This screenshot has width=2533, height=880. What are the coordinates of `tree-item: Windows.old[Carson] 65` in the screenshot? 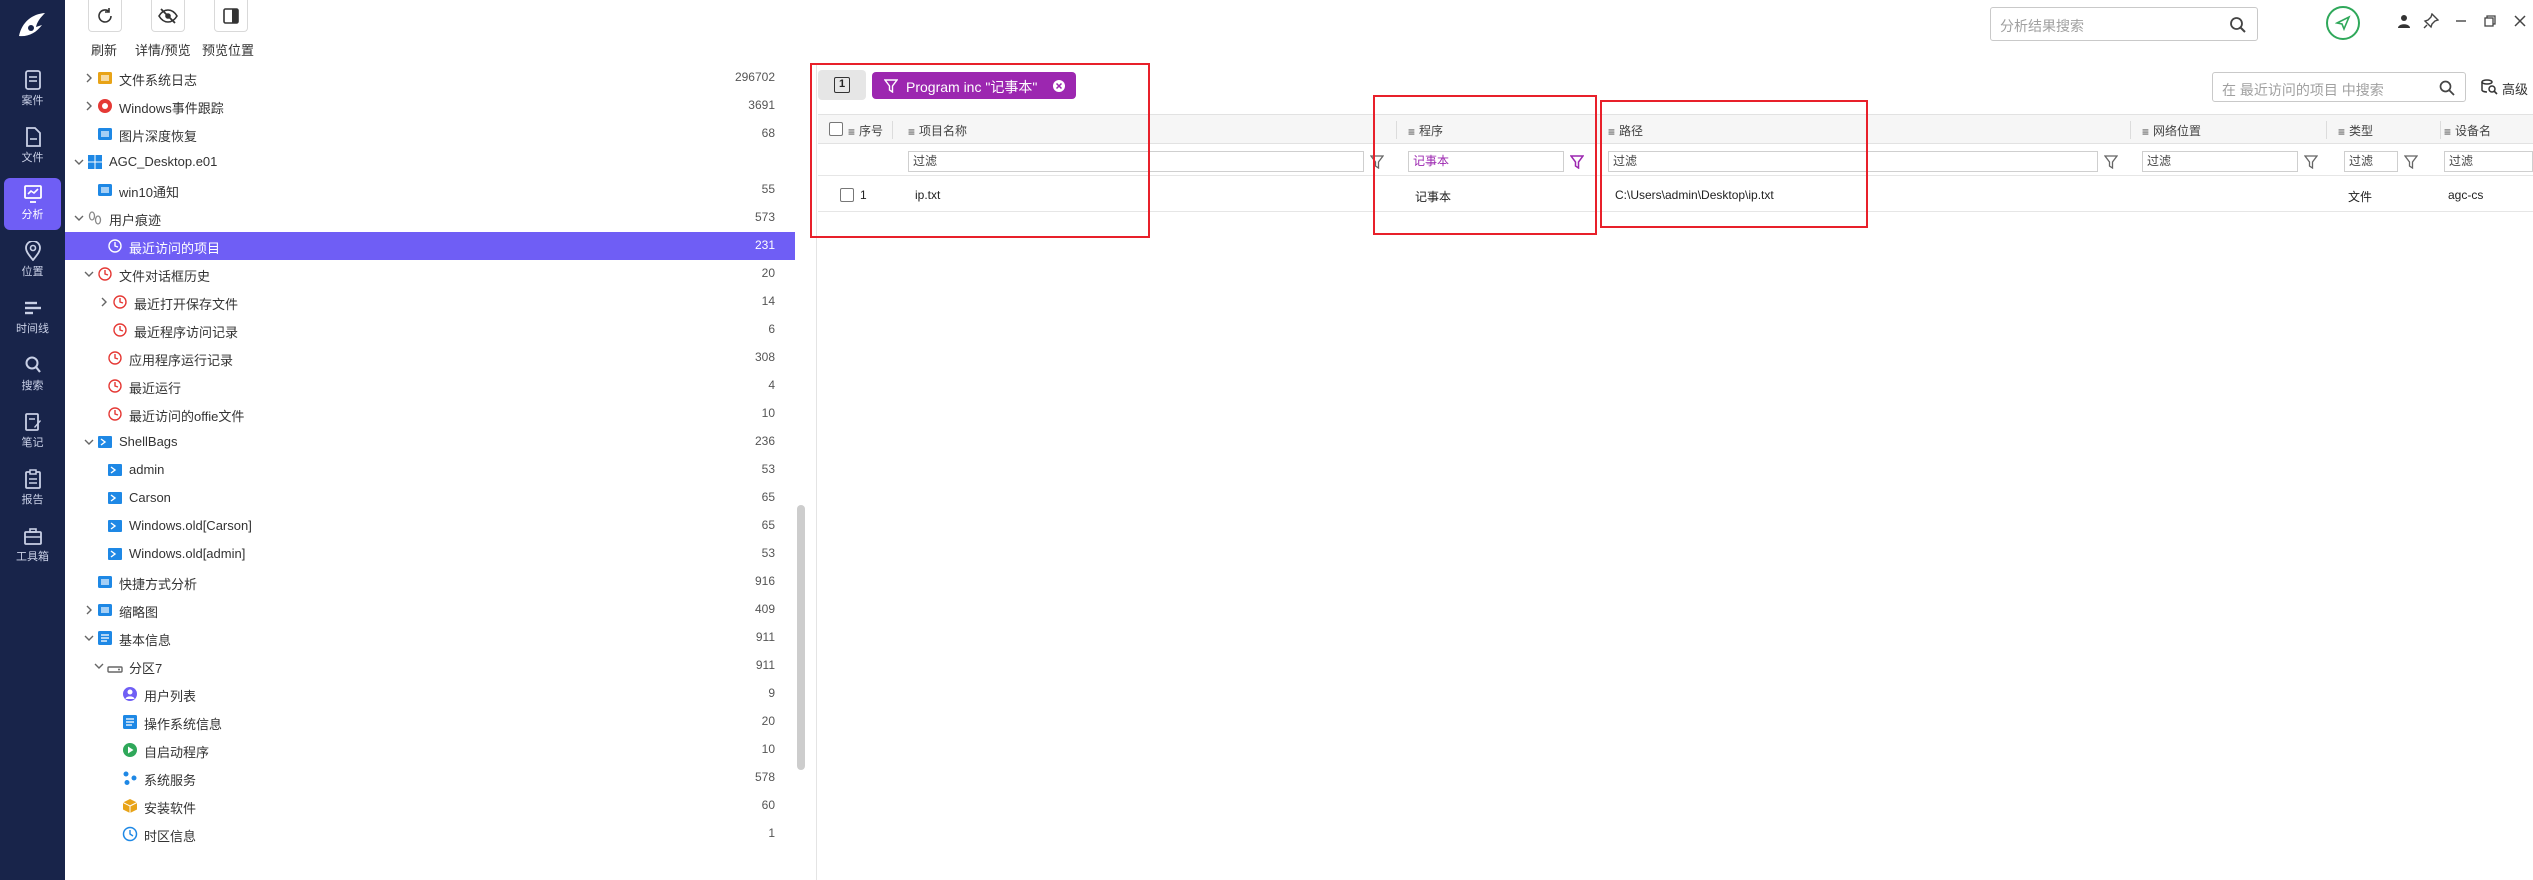 It's located at (430, 526).